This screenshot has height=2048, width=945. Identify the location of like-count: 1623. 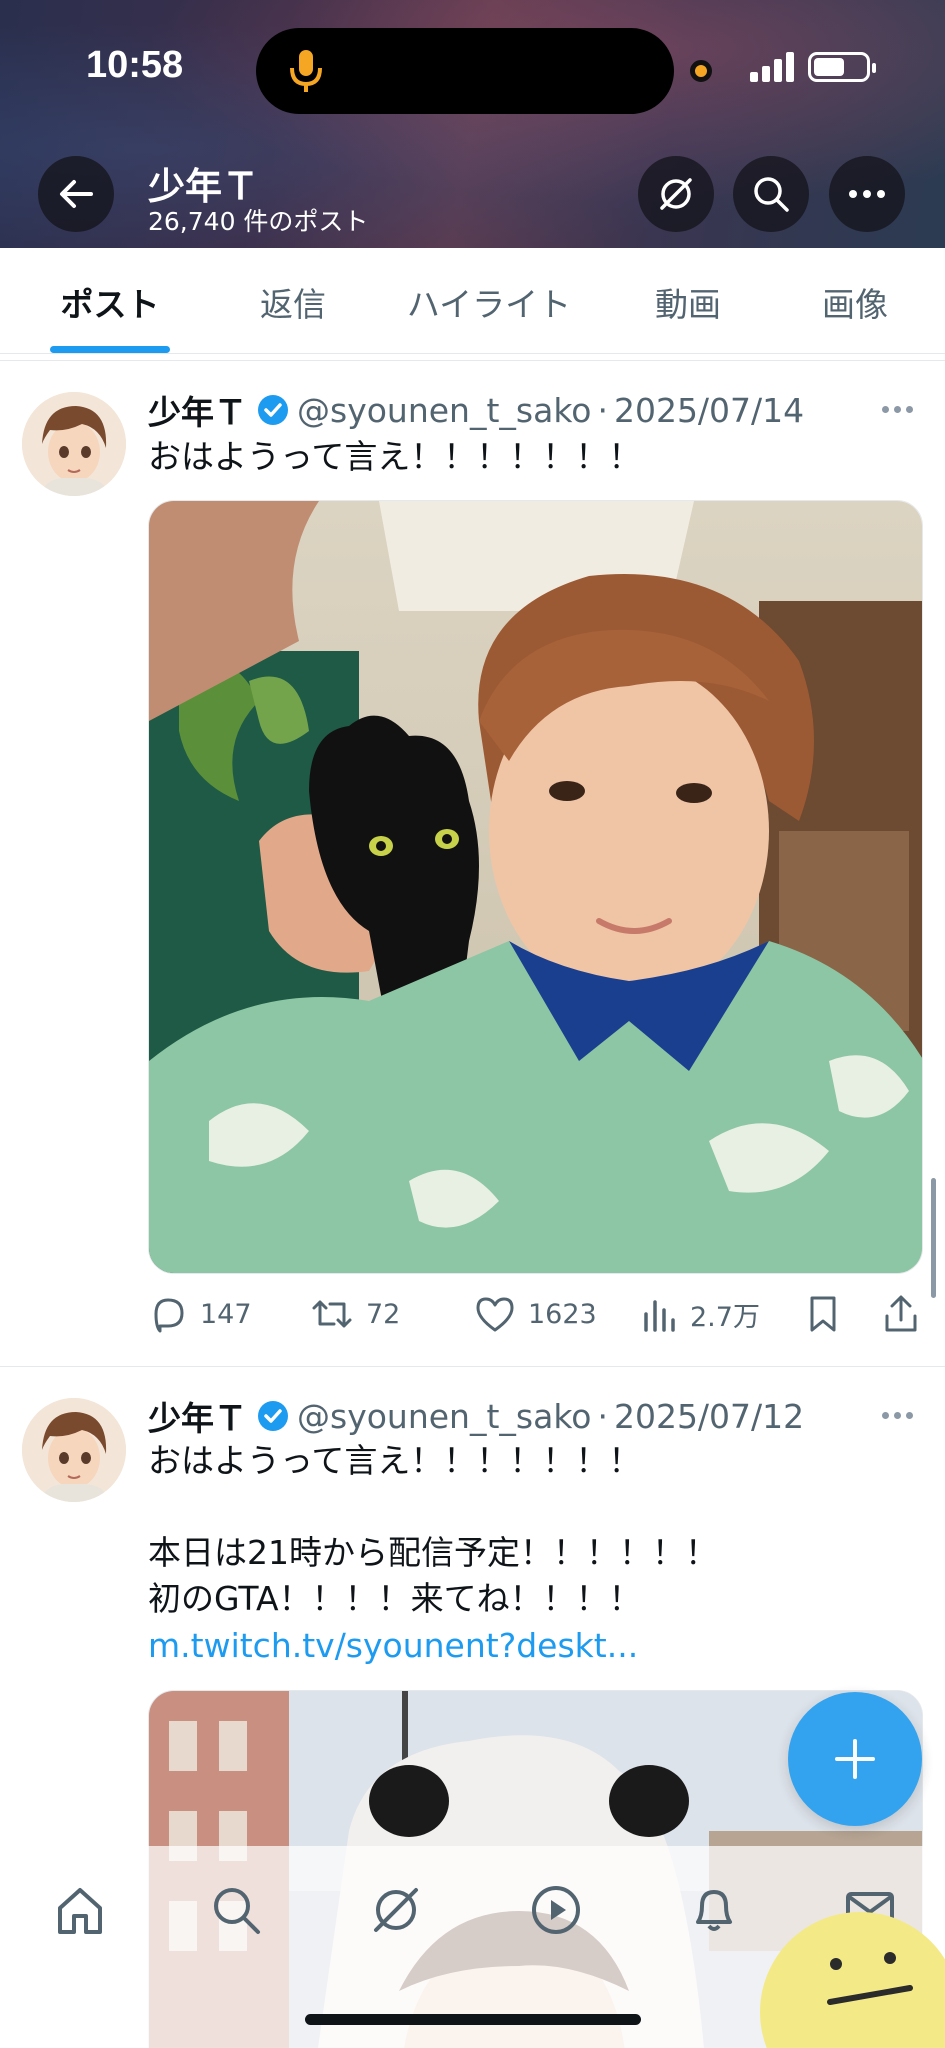
(562, 1314).